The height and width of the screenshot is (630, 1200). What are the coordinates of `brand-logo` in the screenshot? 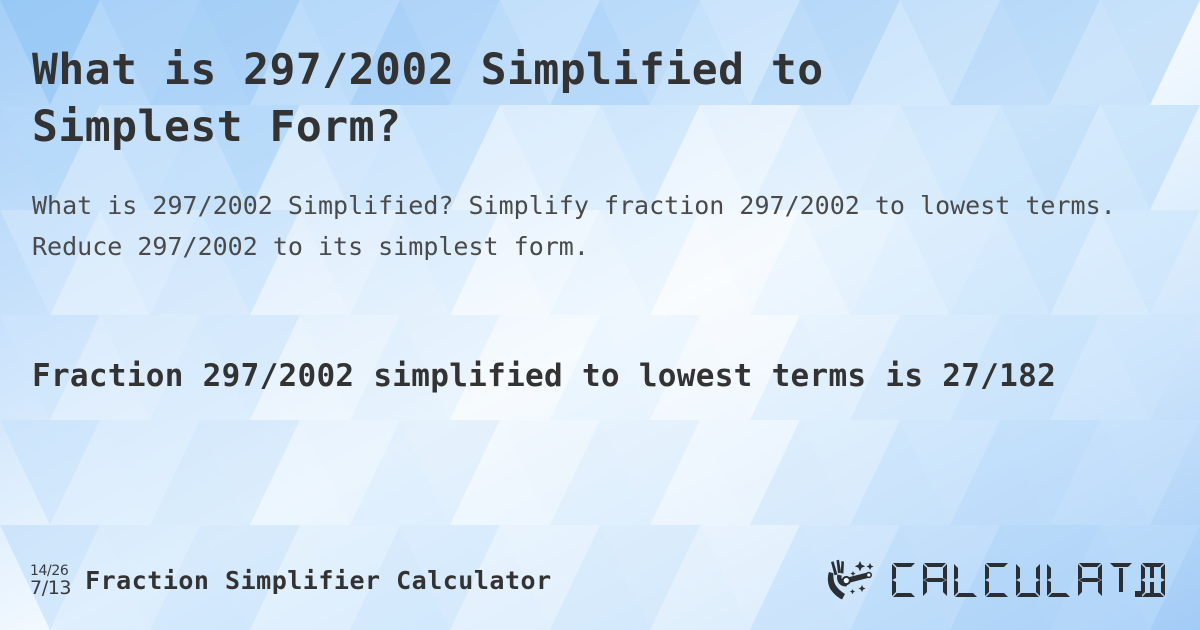 It's located at (996, 580).